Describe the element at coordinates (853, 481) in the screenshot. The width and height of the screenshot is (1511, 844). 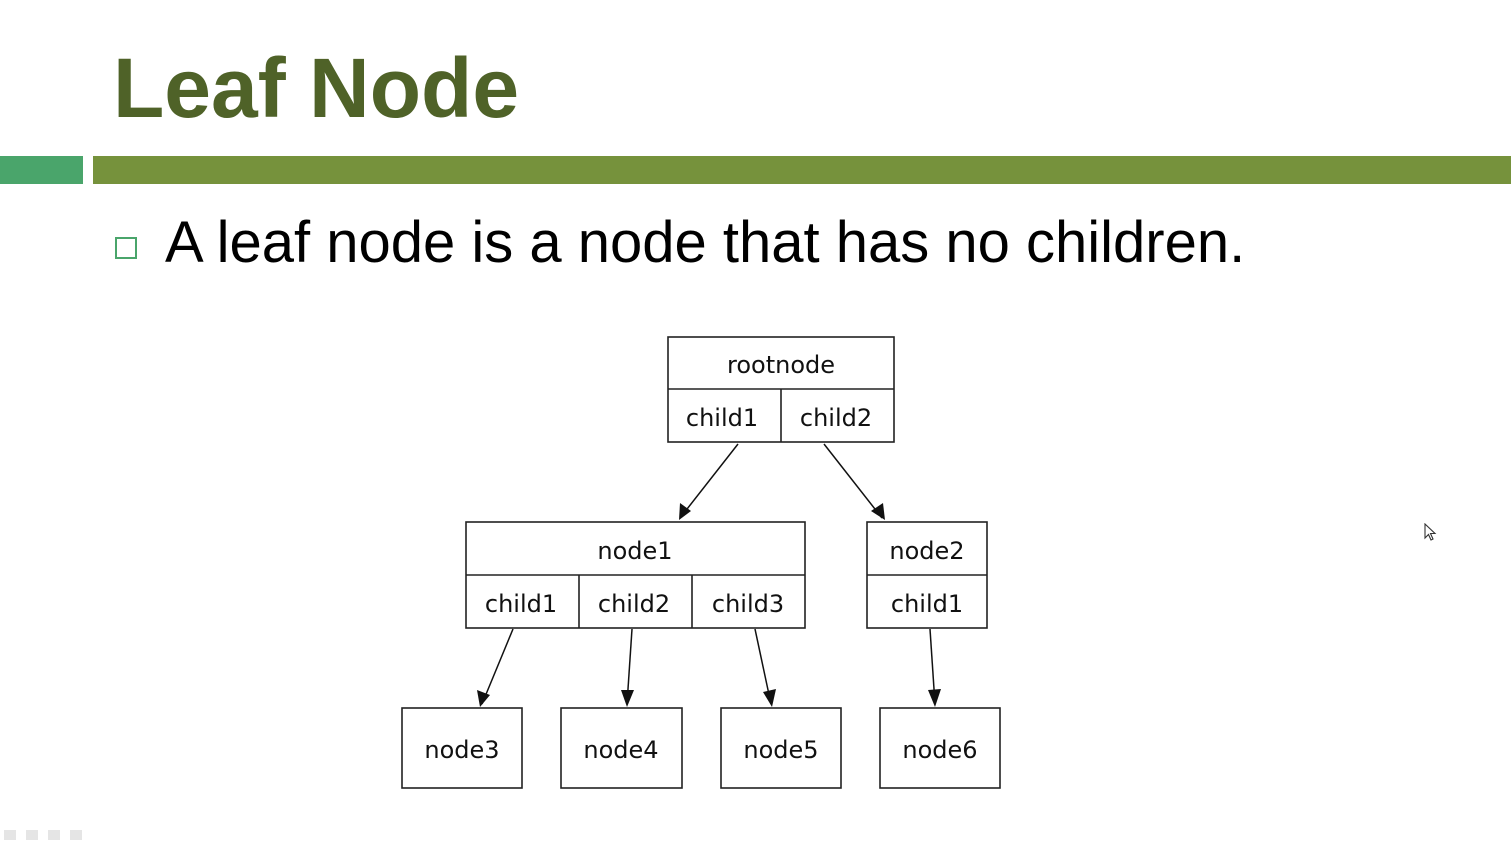
I see `edge-rootnode-child2-to-node2` at that location.